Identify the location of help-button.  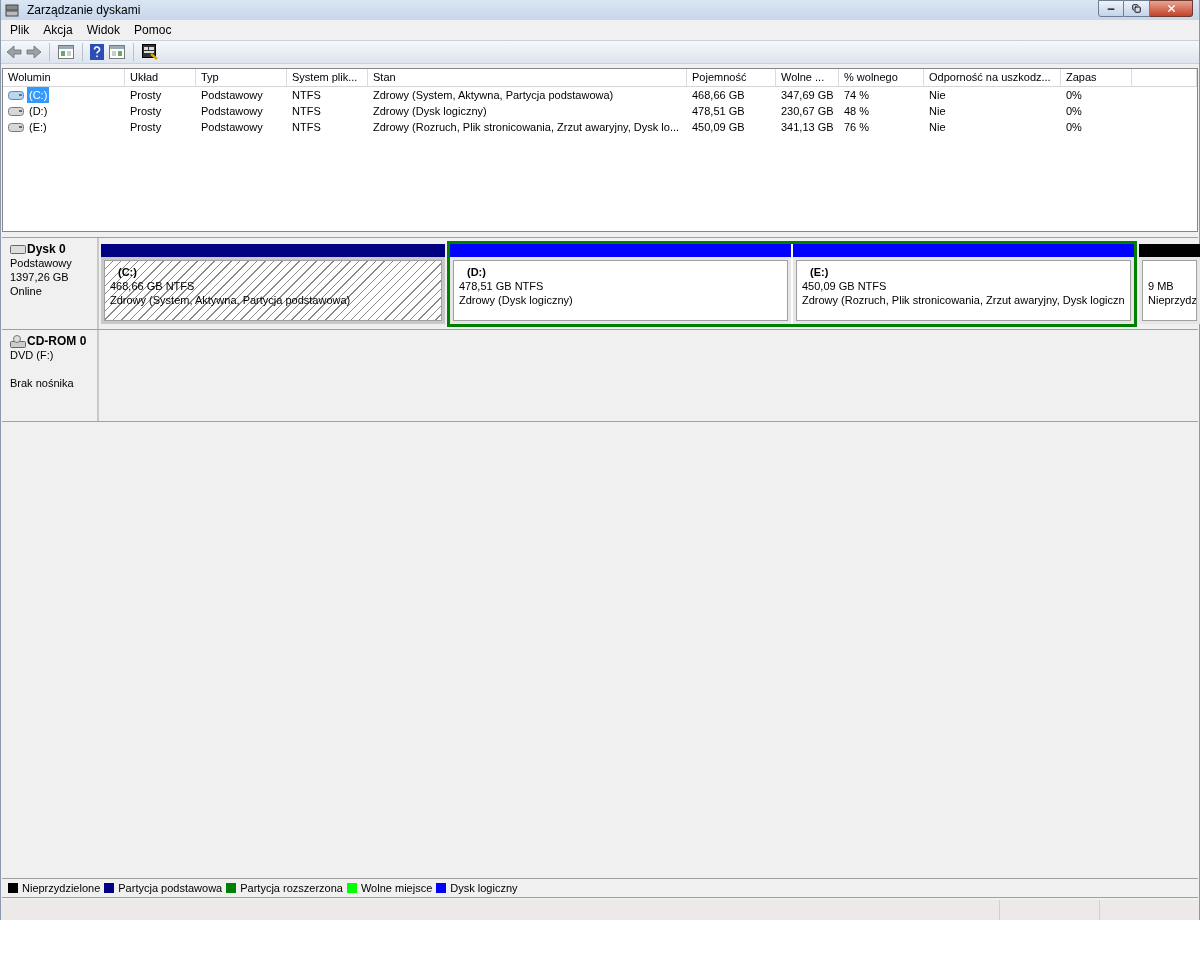
(97, 52).